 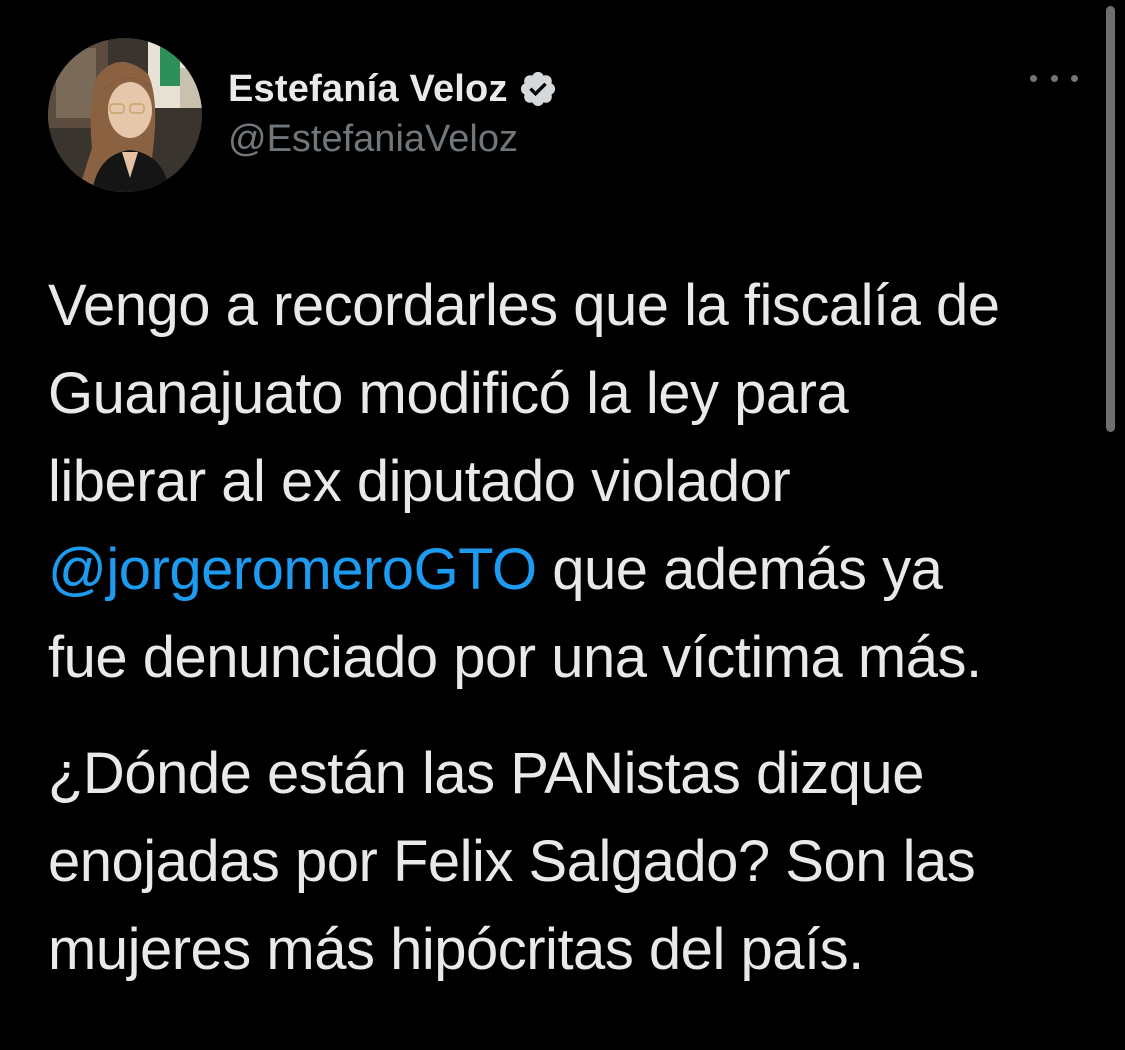 I want to click on more-options-icon, so click(x=1054, y=78).